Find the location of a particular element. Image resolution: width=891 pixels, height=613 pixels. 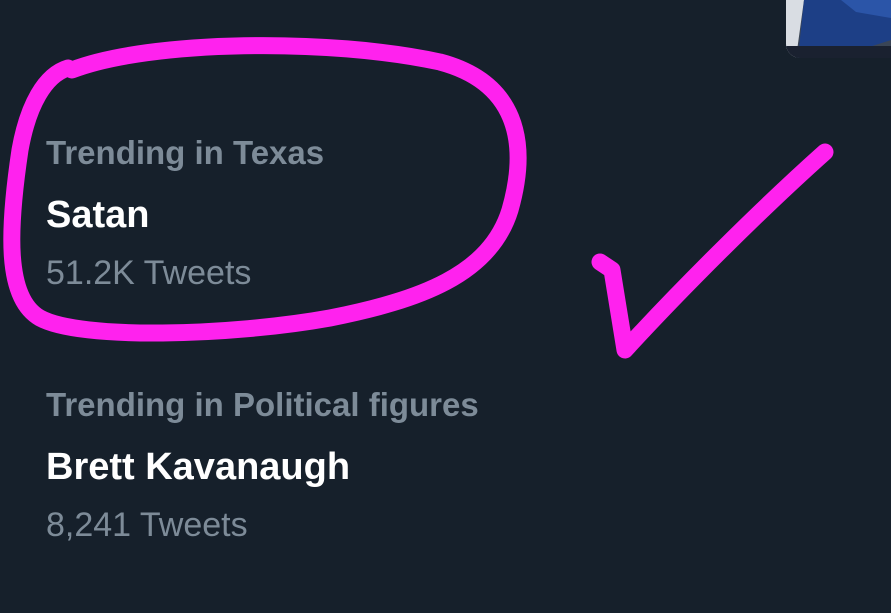

trend-tweet-count: 51.2K Tweets is located at coordinates (149, 273).